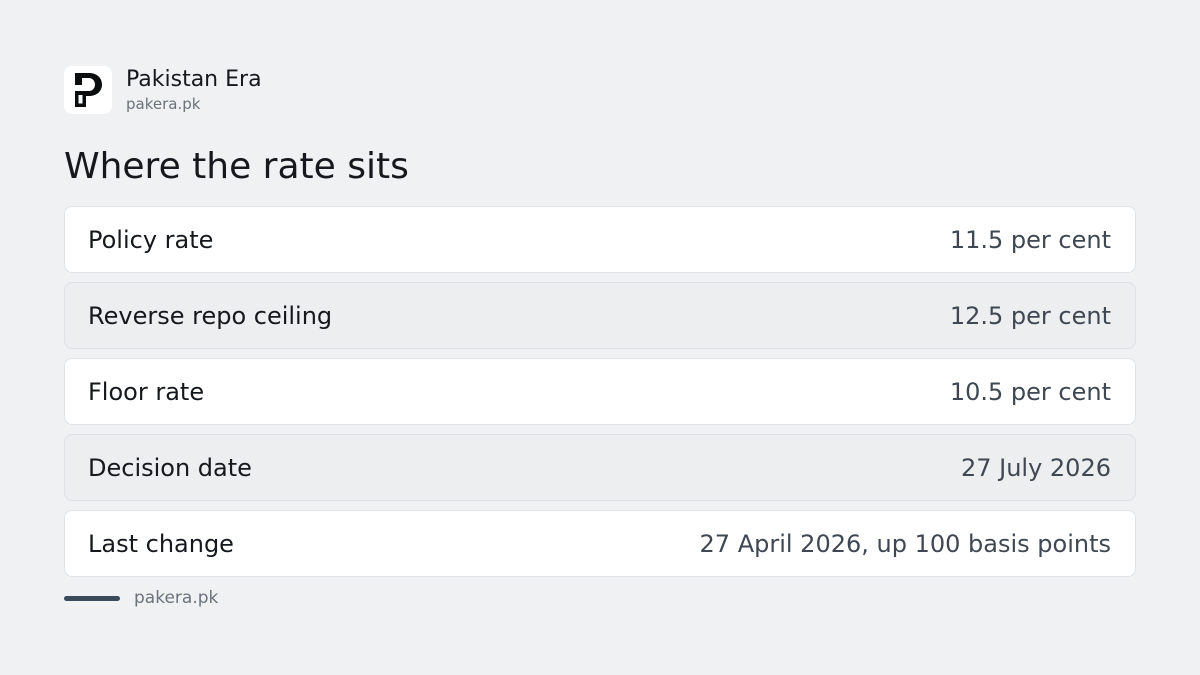  What do you see at coordinates (1035, 467) in the screenshot?
I see `row-value: 27 July 2026` at bounding box center [1035, 467].